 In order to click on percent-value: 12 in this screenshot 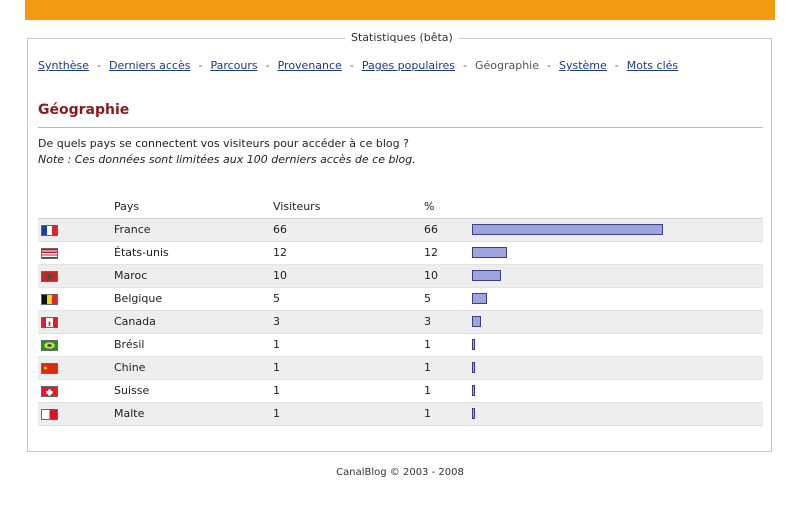, I will do `click(431, 252)`.